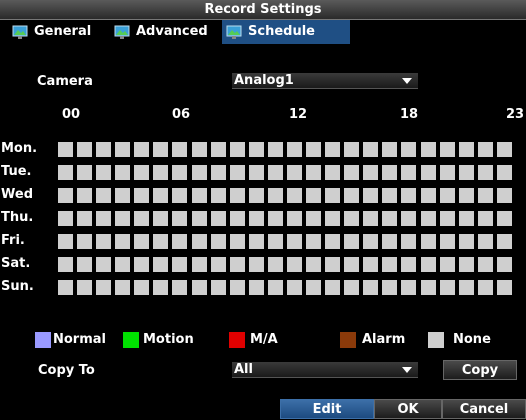 The width and height of the screenshot is (526, 420). Describe the element at coordinates (325, 81) in the screenshot. I see `camera-select: Analog1` at that location.